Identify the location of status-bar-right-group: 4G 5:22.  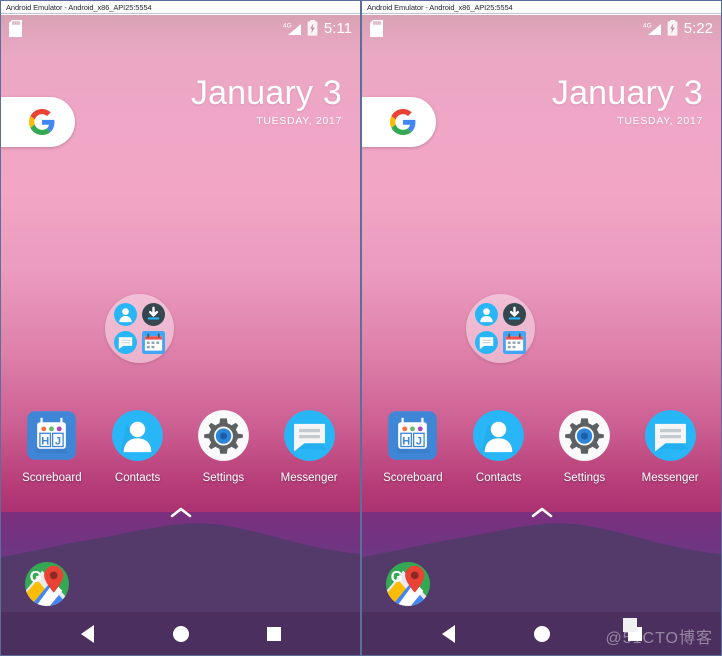
(678, 28).